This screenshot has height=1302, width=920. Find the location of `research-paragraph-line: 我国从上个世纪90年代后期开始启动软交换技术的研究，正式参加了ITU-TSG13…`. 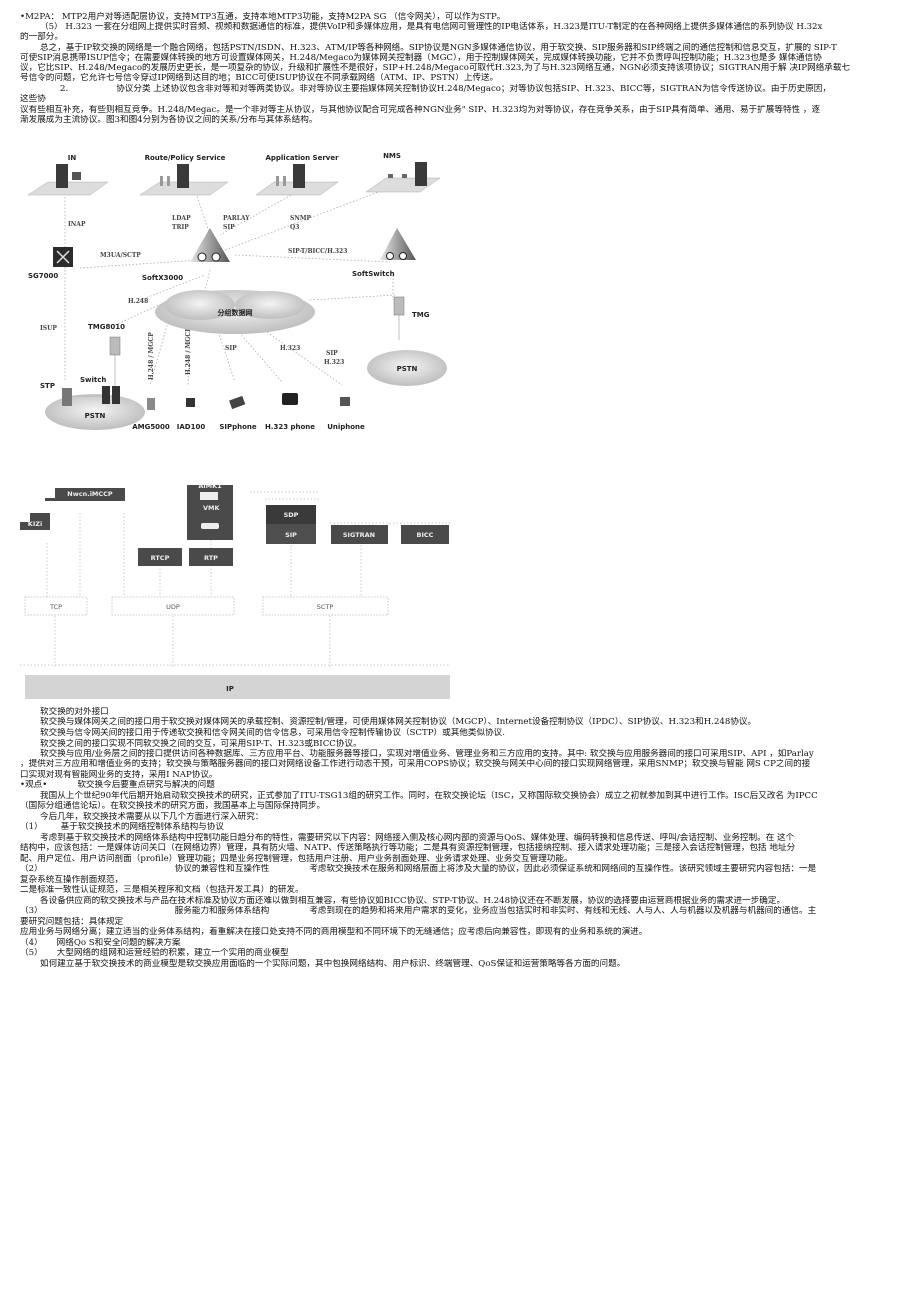

research-paragraph-line: 我国从上个世纪90年代后期开始启动软交换技术的研究，正式参加了ITU-TSG13… is located at coordinates (429, 796).